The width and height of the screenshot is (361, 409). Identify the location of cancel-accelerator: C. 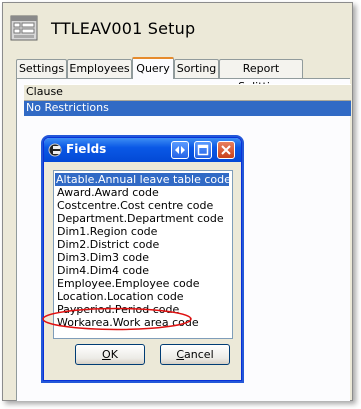
(180, 354).